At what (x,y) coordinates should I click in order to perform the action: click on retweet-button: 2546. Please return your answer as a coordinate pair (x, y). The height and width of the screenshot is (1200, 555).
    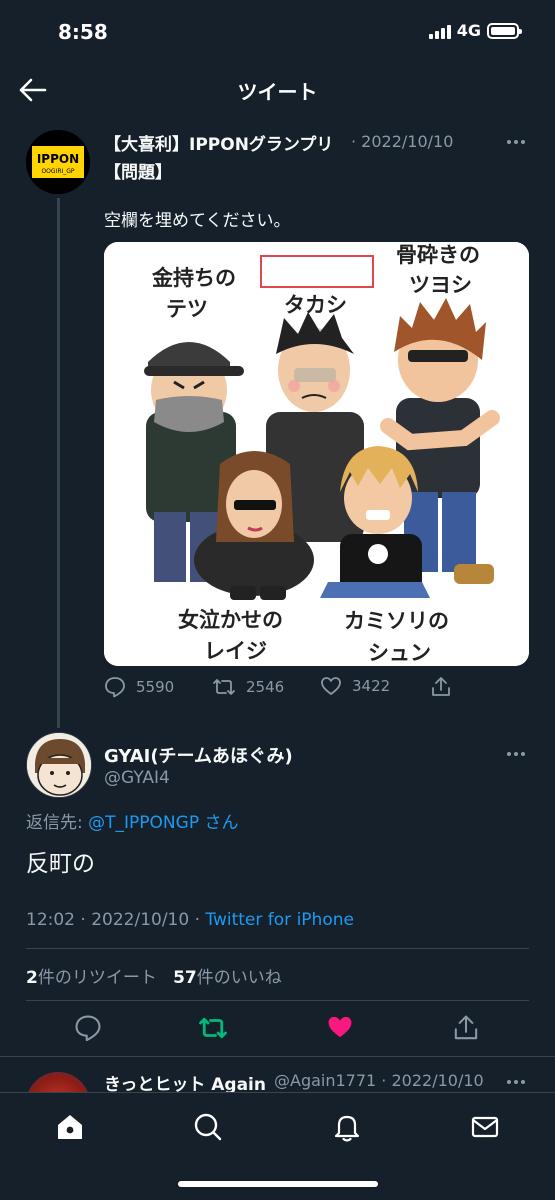
    Looking at the image, I should click on (248, 687).